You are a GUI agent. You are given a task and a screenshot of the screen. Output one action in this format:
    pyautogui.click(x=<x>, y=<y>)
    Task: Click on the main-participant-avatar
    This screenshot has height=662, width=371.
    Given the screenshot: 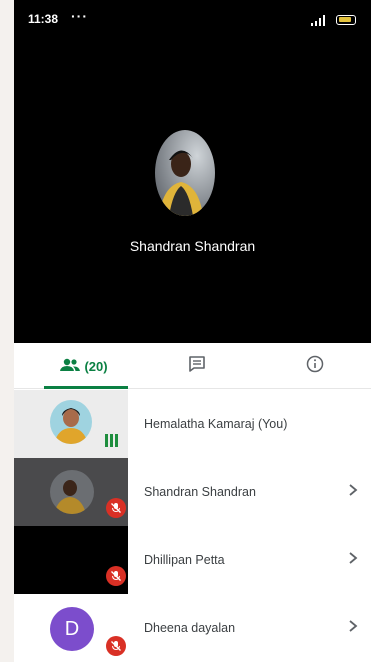 What is the action you would take?
    pyautogui.click(x=185, y=173)
    